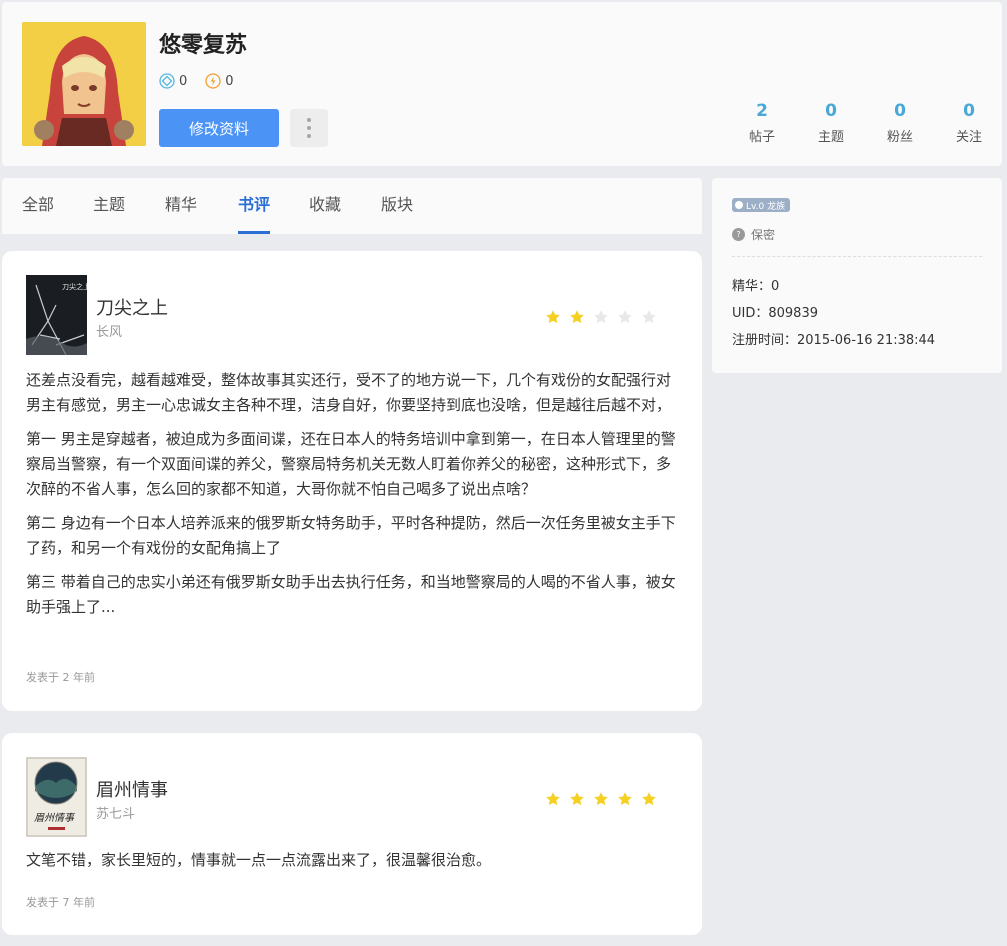 The image size is (1007, 946). Describe the element at coordinates (219, 128) in the screenshot. I see `edit-profile-button: 修改资料` at that location.